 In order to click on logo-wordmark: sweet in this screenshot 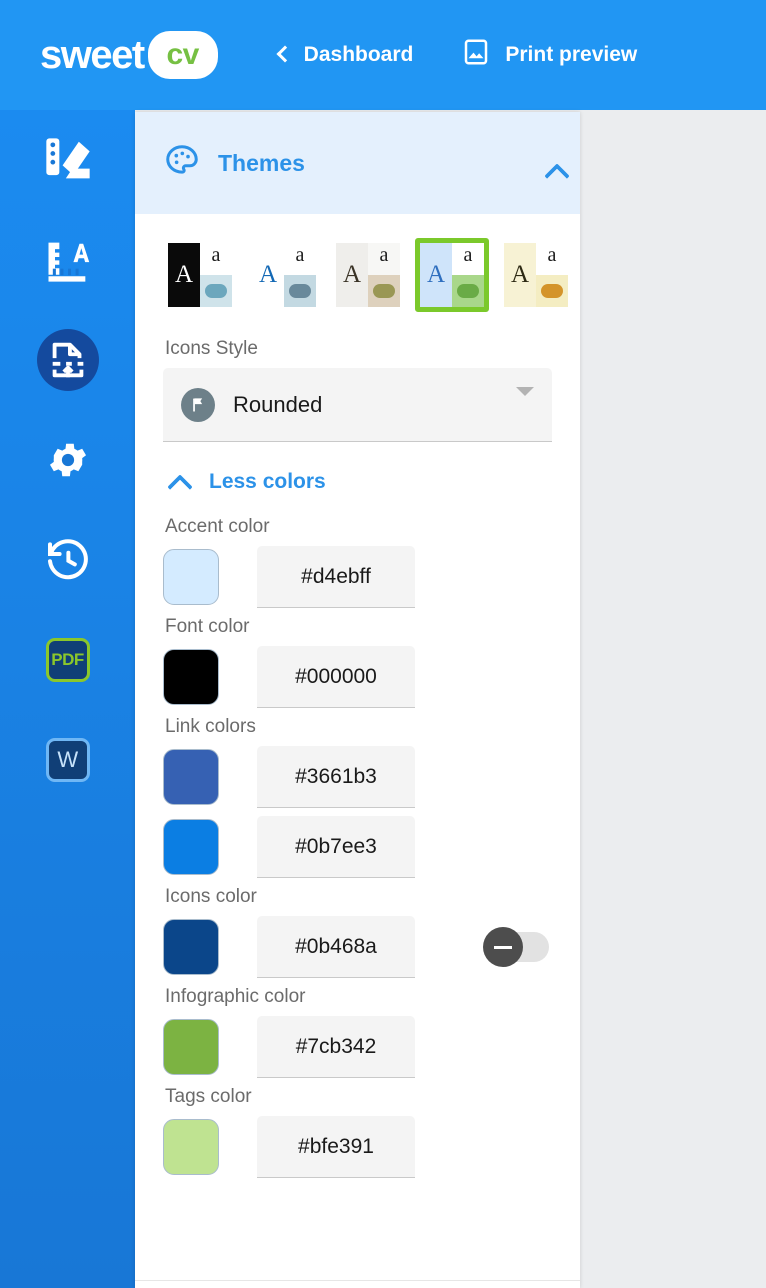, I will do `click(92, 55)`.